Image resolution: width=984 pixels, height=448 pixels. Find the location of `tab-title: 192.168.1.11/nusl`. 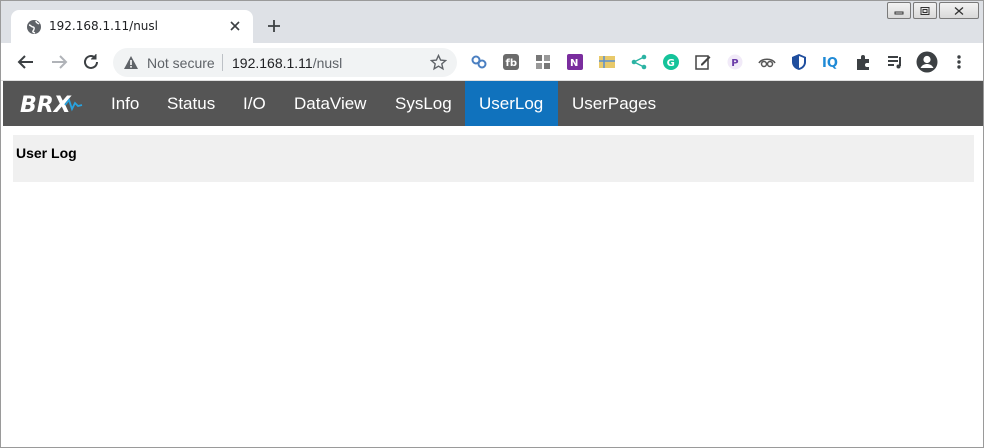

tab-title: 192.168.1.11/nusl is located at coordinates (103, 26).